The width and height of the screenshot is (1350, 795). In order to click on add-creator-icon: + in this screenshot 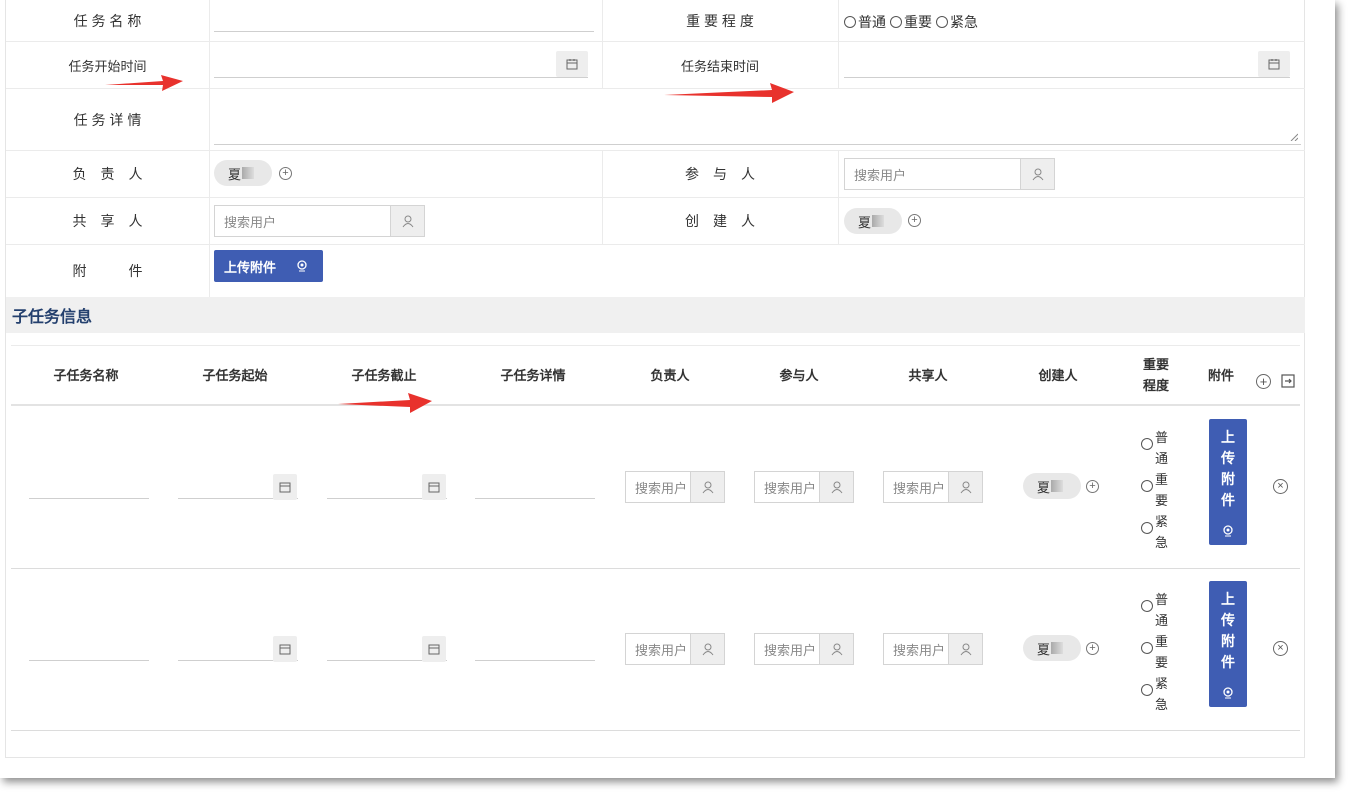, I will do `click(914, 220)`.